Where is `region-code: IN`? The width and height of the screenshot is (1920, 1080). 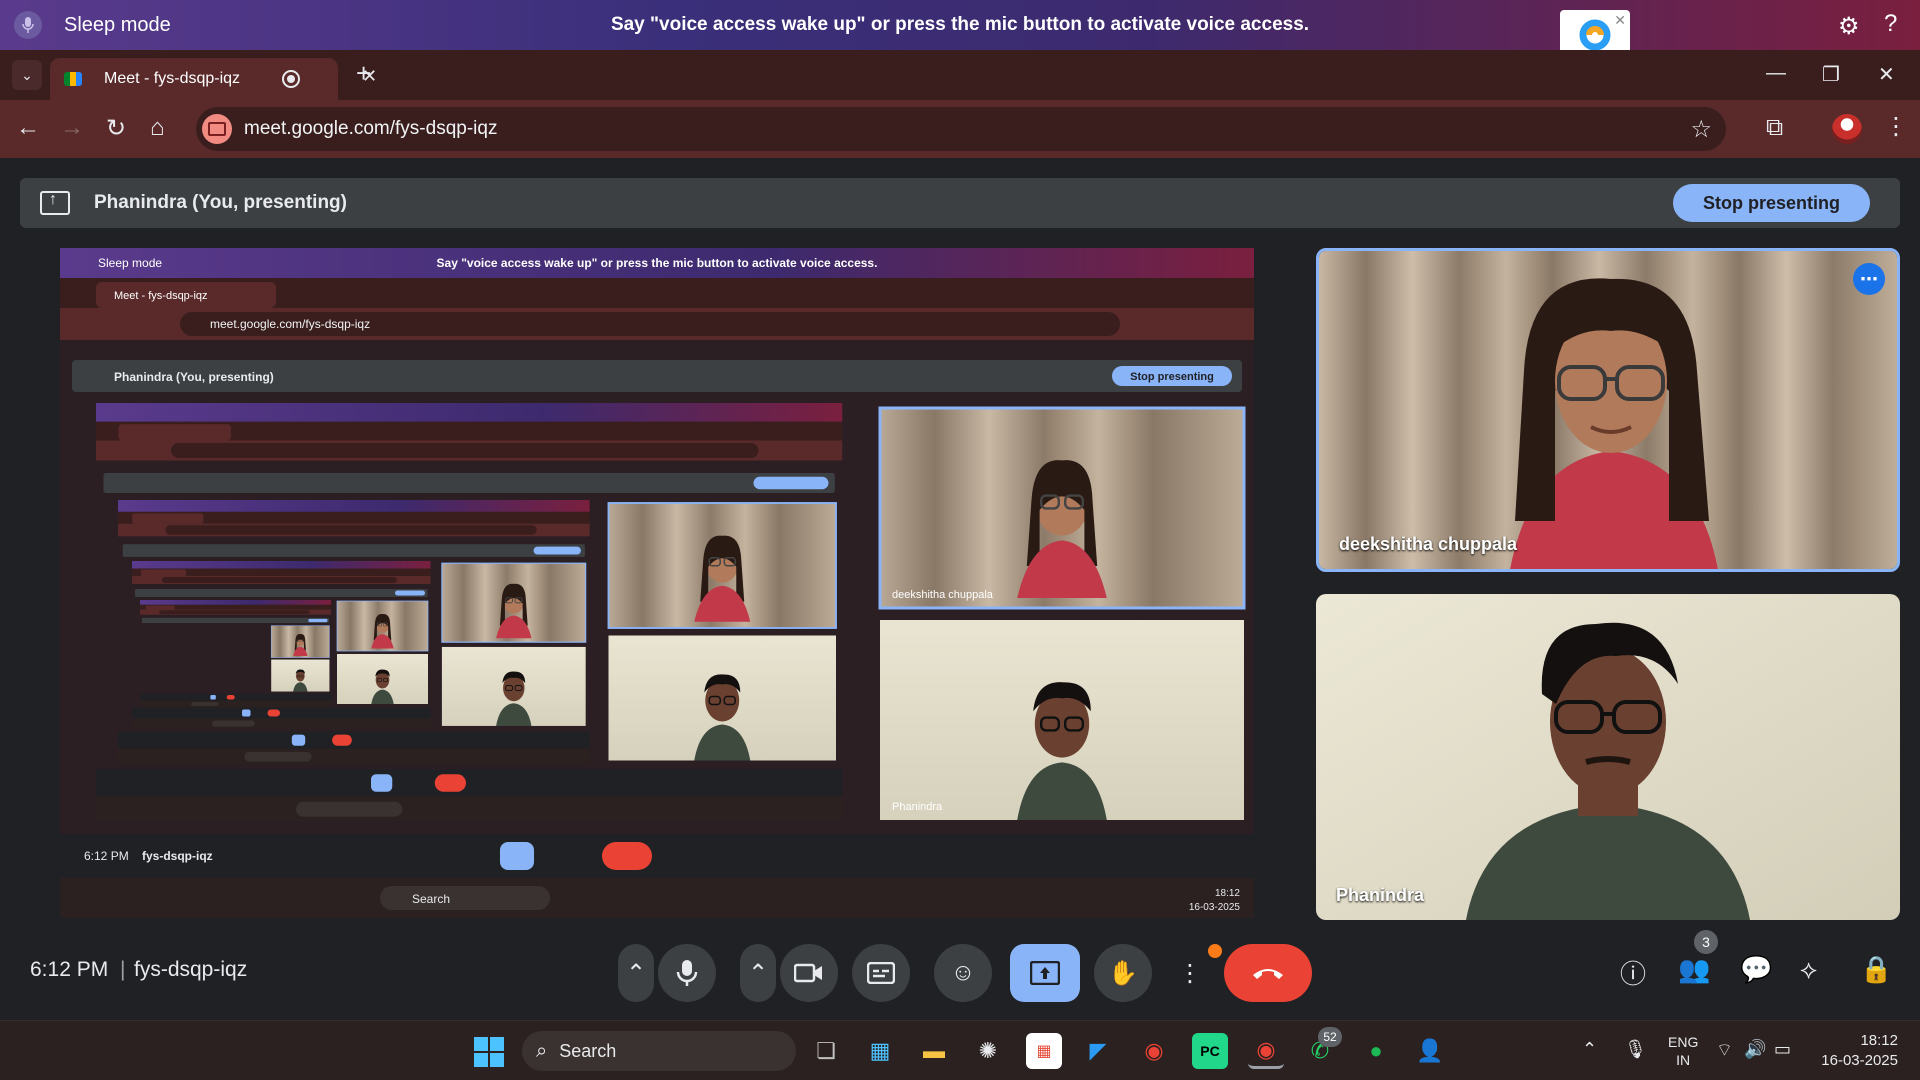 region-code: IN is located at coordinates (1683, 1060).